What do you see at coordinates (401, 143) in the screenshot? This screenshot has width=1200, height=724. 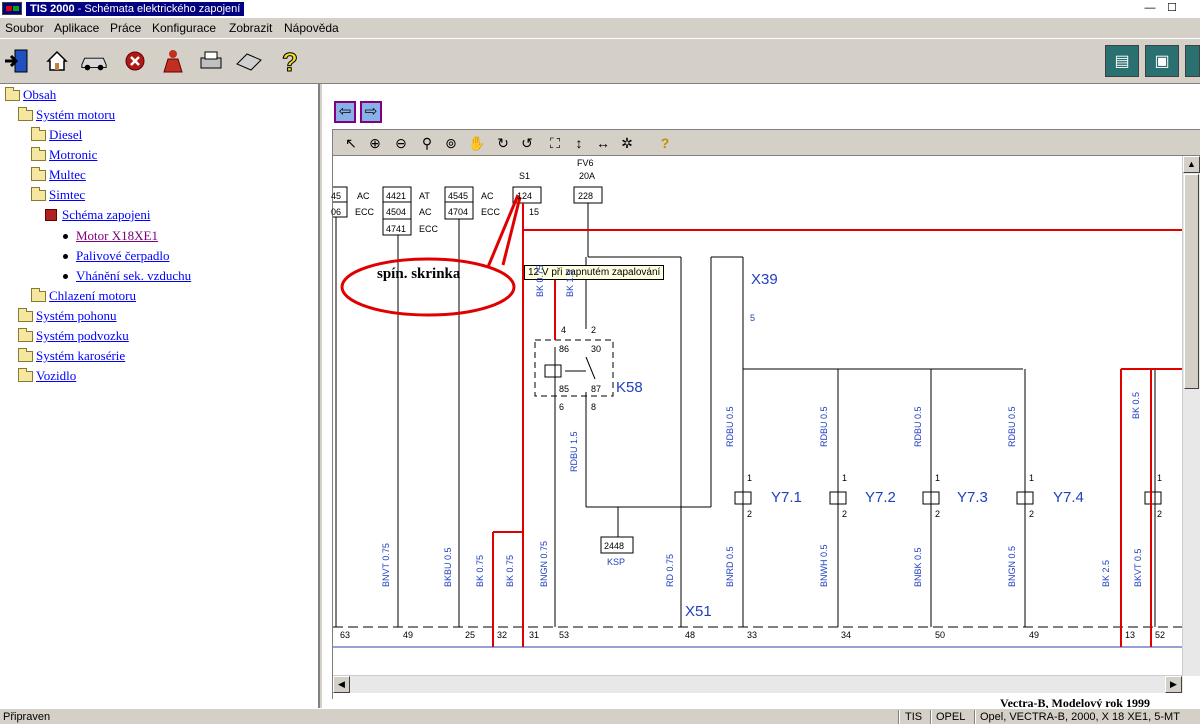 I see `zoom-out-icon: ⊖` at bounding box center [401, 143].